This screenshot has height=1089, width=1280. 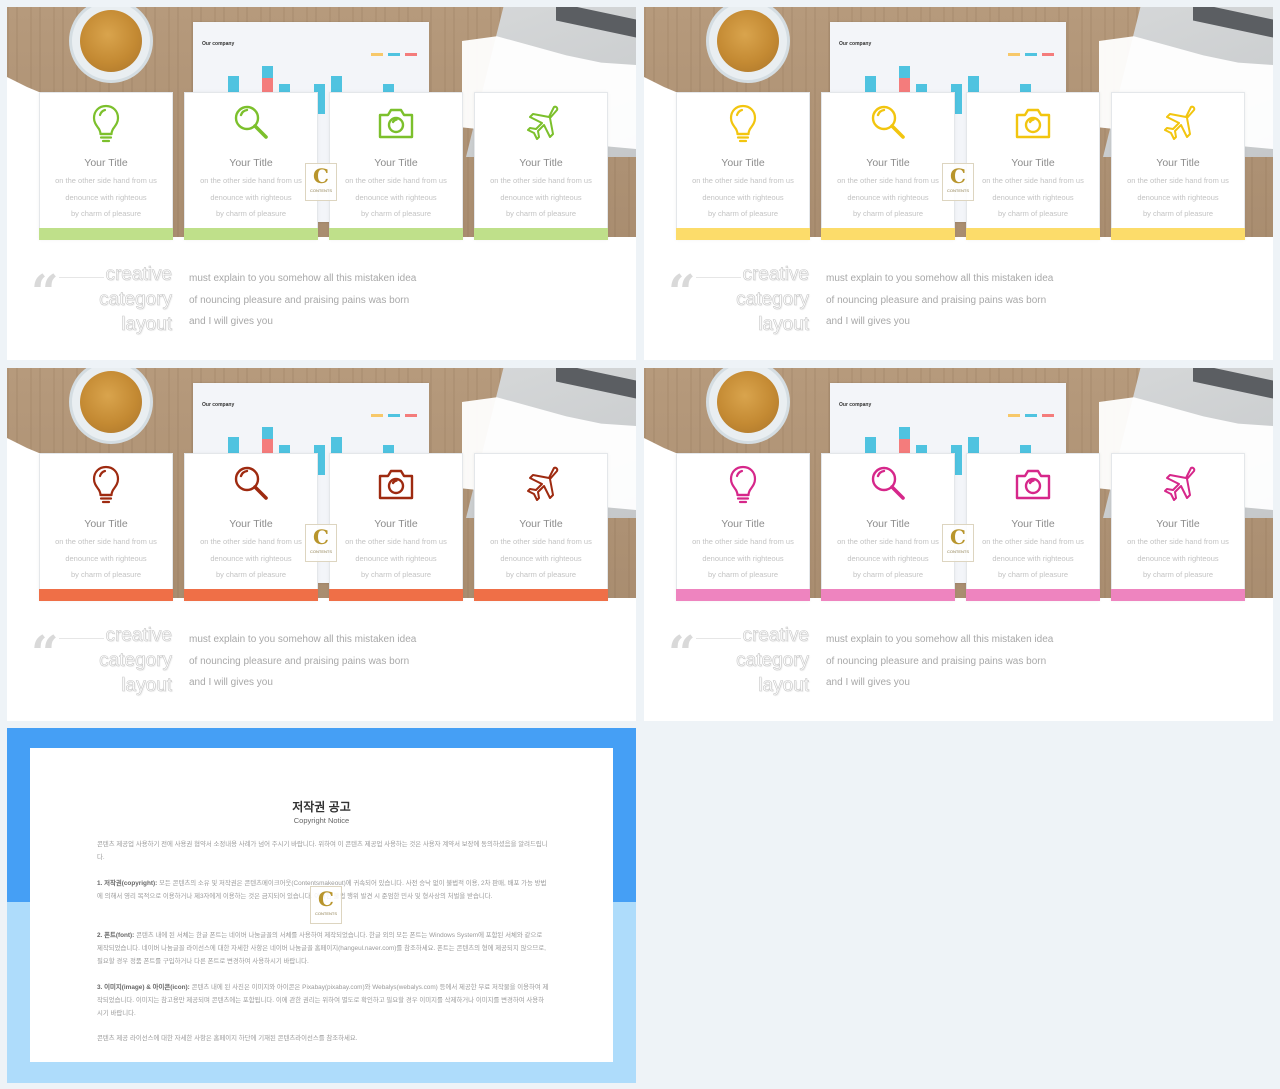 What do you see at coordinates (321, 820) in the screenshot?
I see `copyright-subtitle: Copyright Notice` at bounding box center [321, 820].